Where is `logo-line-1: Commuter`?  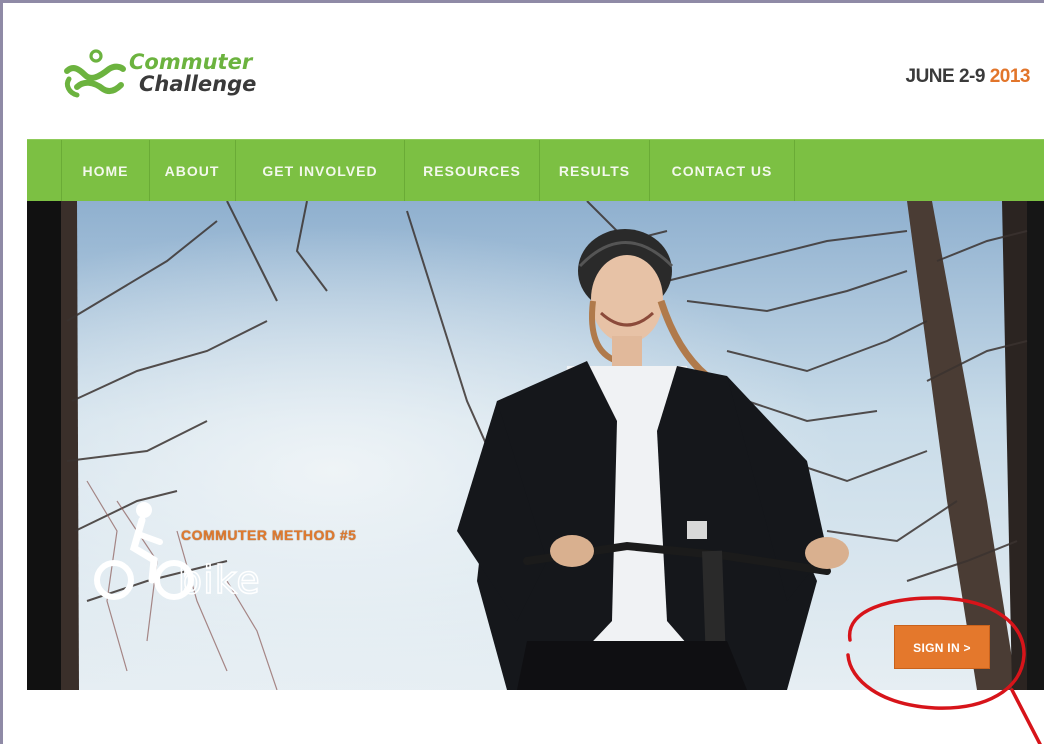 logo-line-1: Commuter is located at coordinates (191, 62).